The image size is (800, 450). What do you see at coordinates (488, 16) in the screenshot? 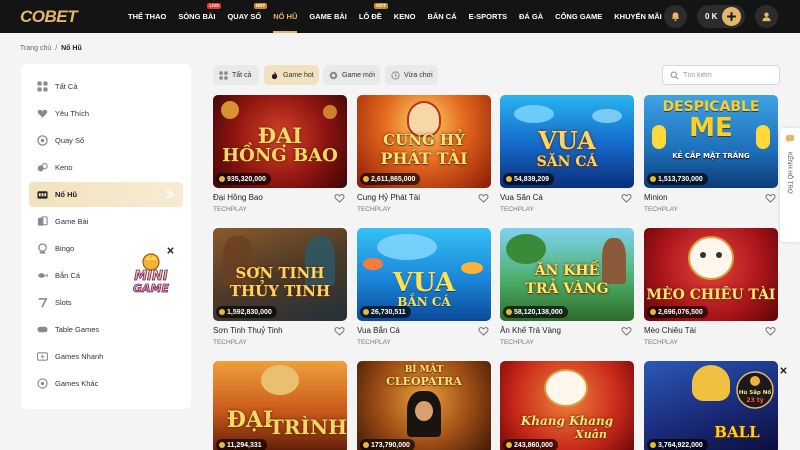
I see `nav-item-e-sports: E-SPORTS` at bounding box center [488, 16].